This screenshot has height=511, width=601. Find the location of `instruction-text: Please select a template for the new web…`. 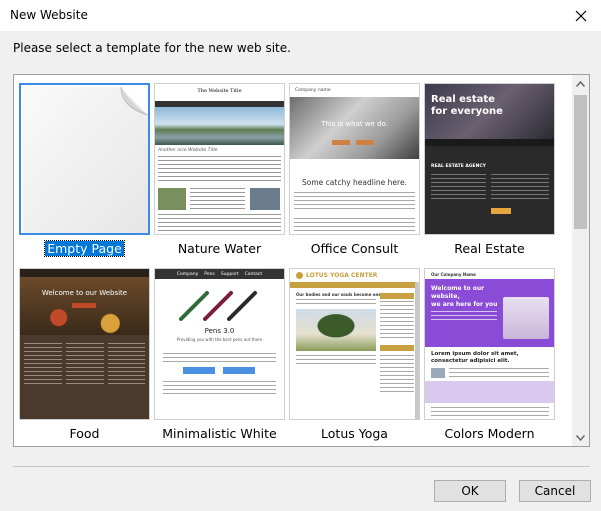

instruction-text: Please select a template for the new web… is located at coordinates (152, 48).